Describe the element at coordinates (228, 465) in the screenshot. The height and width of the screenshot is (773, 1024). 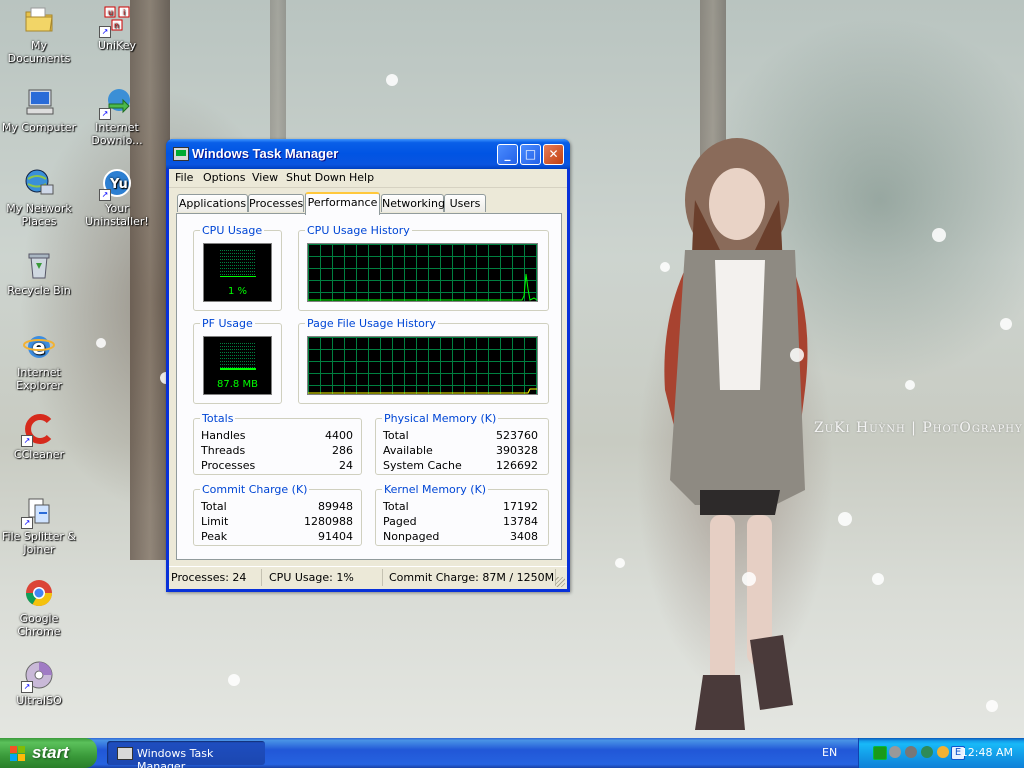
I see `stat-name: Processes` at that location.